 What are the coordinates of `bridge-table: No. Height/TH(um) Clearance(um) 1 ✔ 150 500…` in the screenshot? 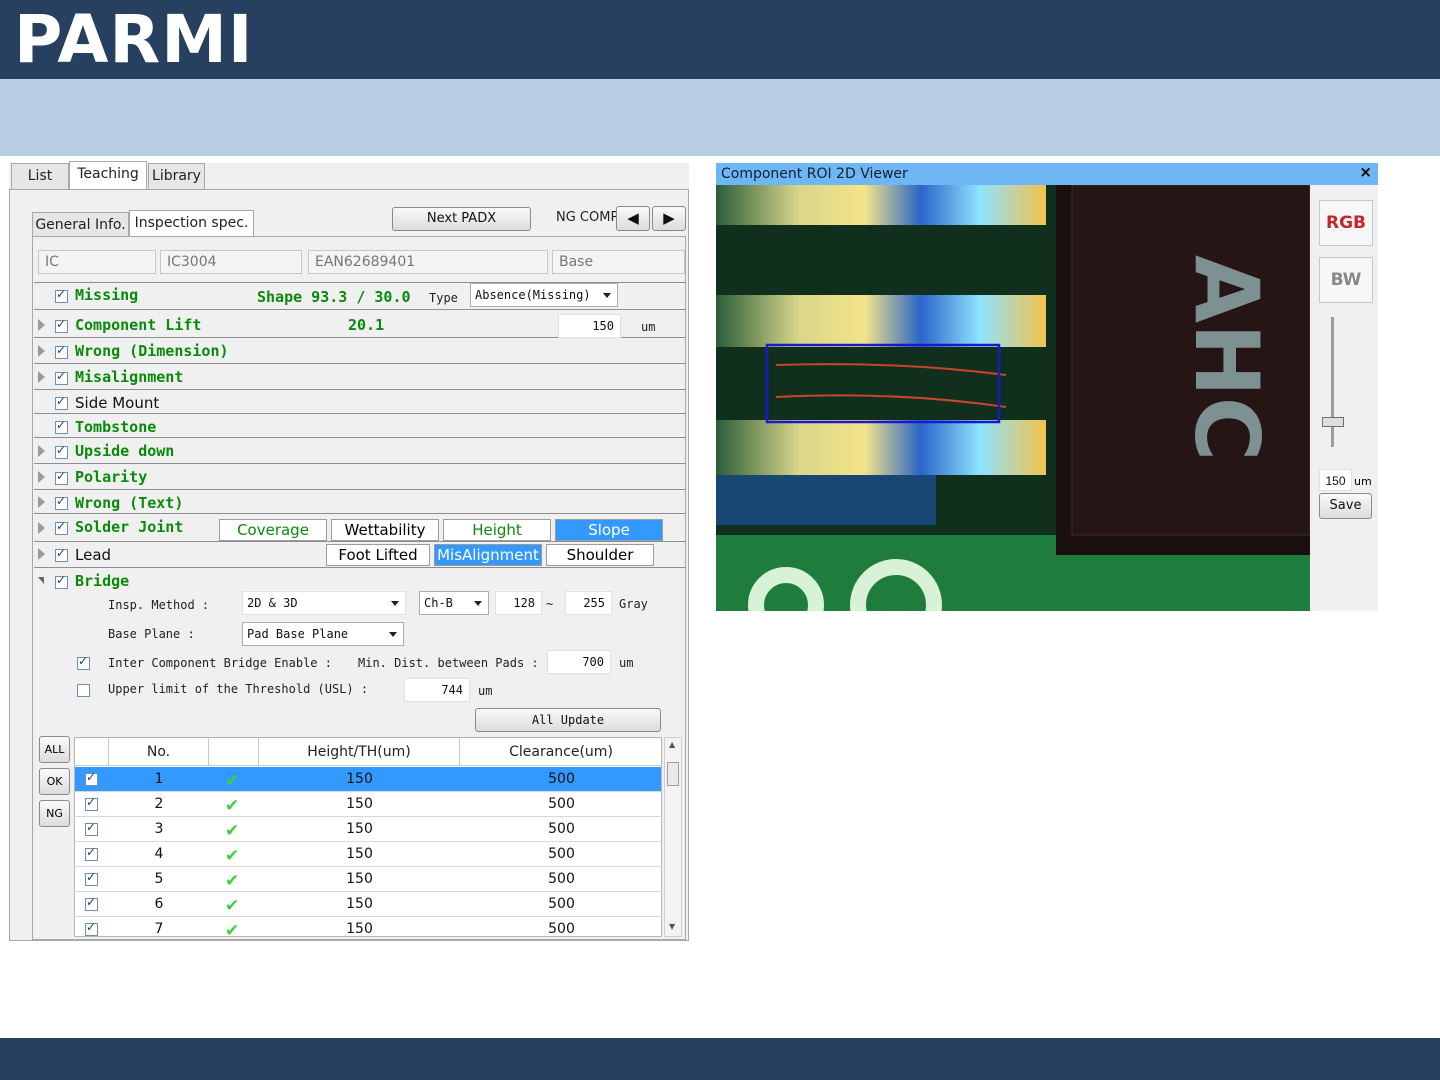 It's located at (368, 837).